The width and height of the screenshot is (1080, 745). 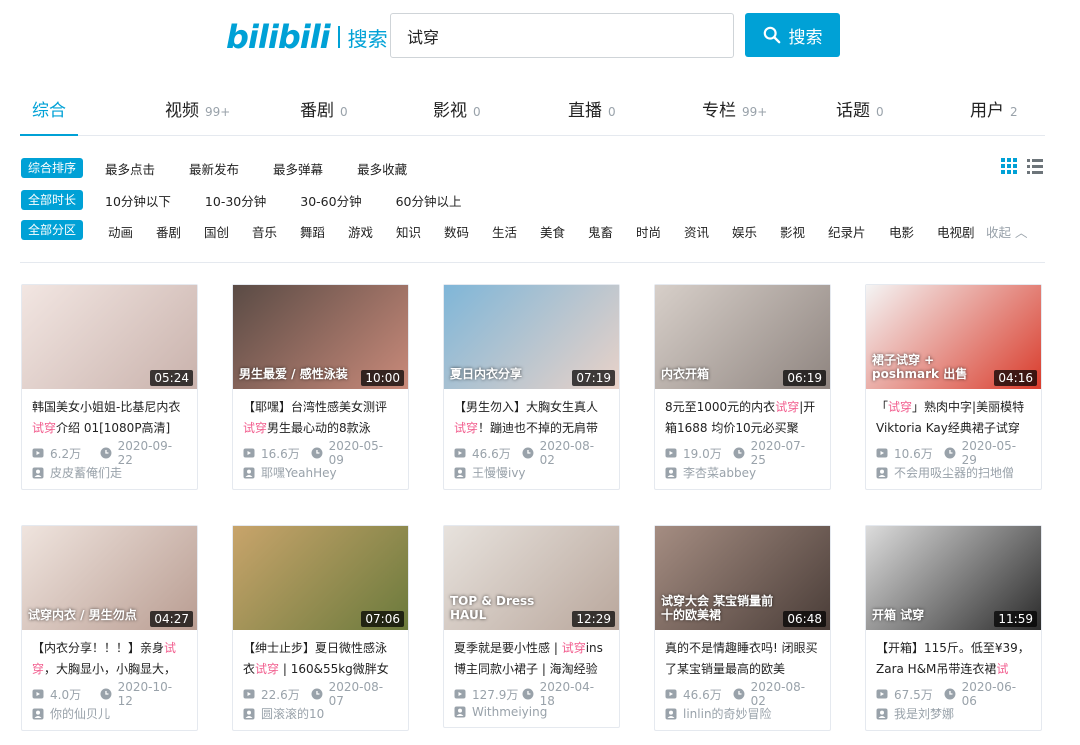 I want to click on tab-count: 99+, so click(x=218, y=112).